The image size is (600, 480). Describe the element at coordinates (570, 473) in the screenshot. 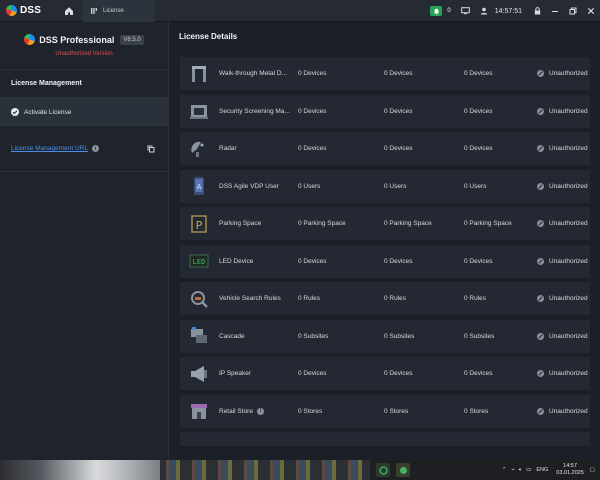

I see `system-date: 03.01.2025` at that location.